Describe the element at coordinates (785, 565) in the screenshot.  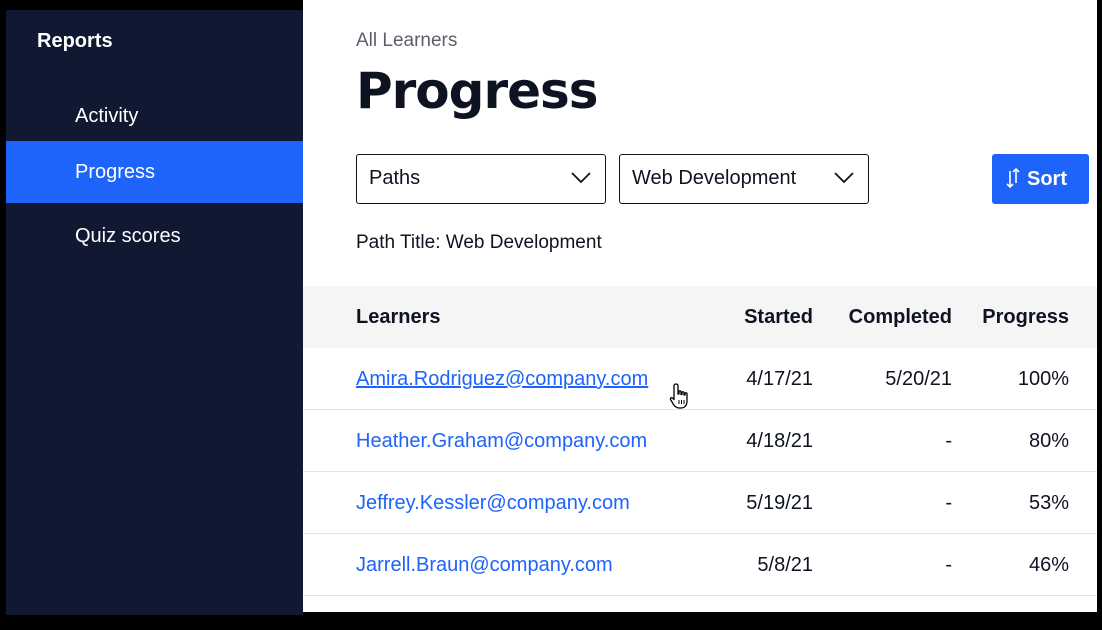
I see `started-date: 5/8/21` at that location.